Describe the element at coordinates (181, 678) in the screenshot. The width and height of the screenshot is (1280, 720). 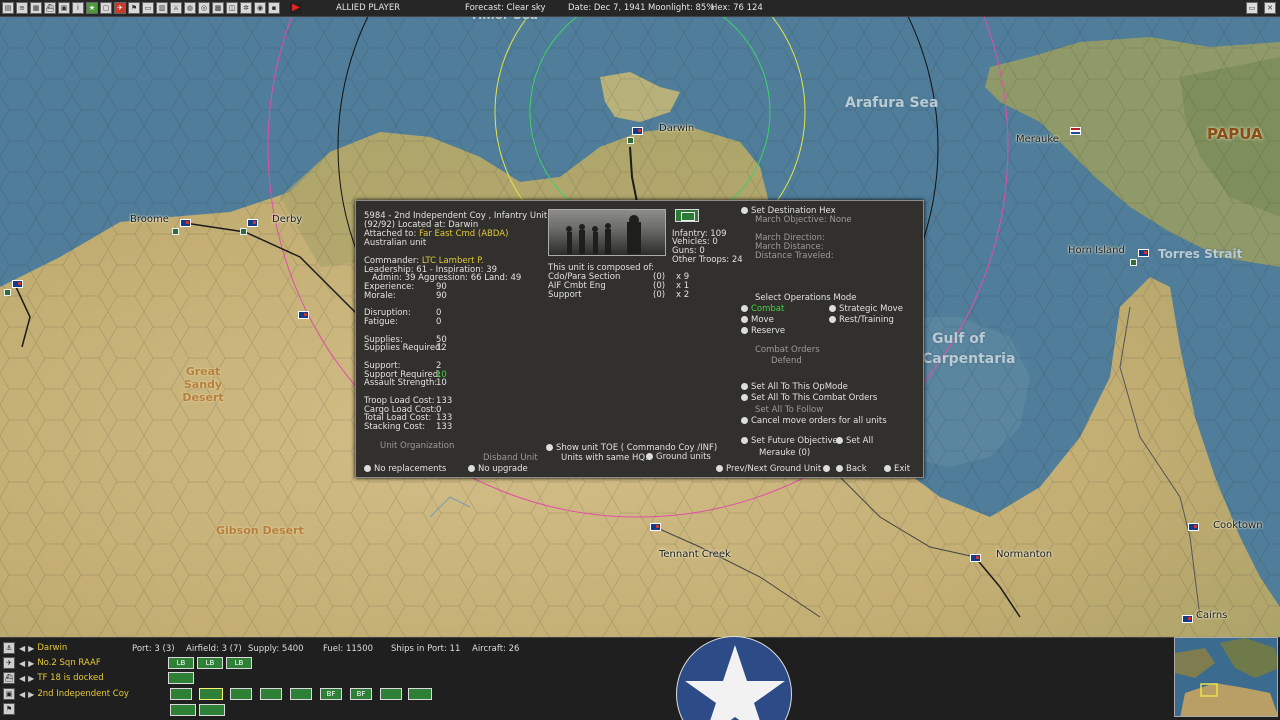
I see `ship-chip` at that location.